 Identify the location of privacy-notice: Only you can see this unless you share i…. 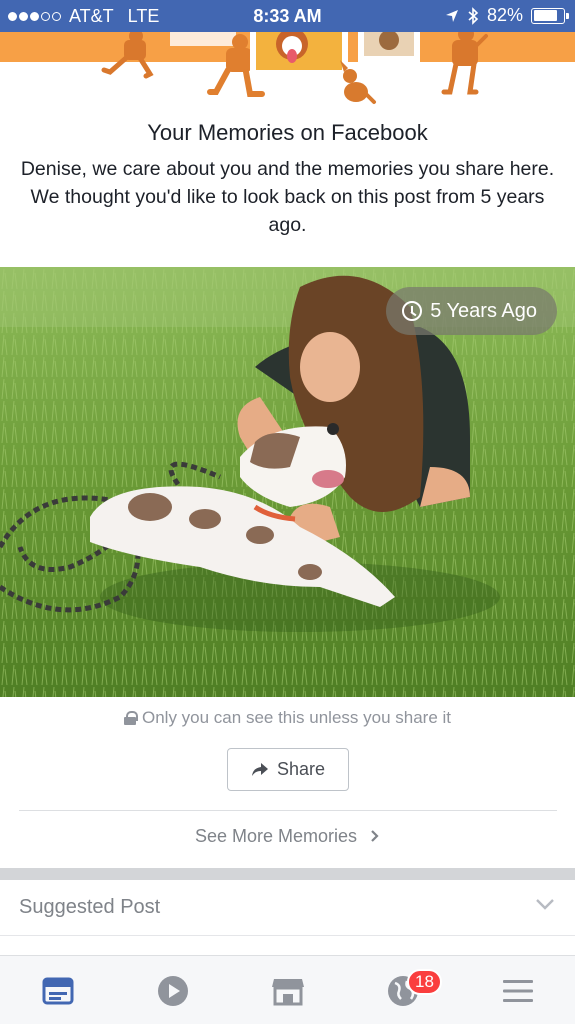
(287, 718).